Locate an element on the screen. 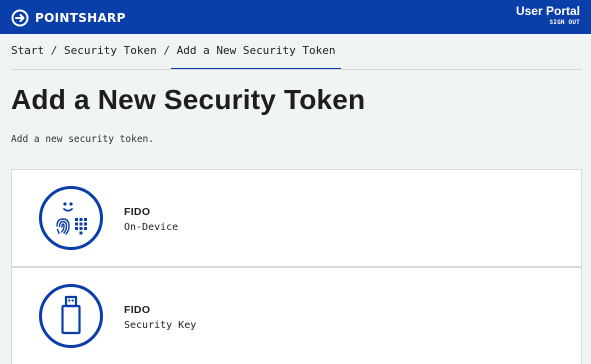  breadcrumb-security-token: Security Token is located at coordinates (110, 50).